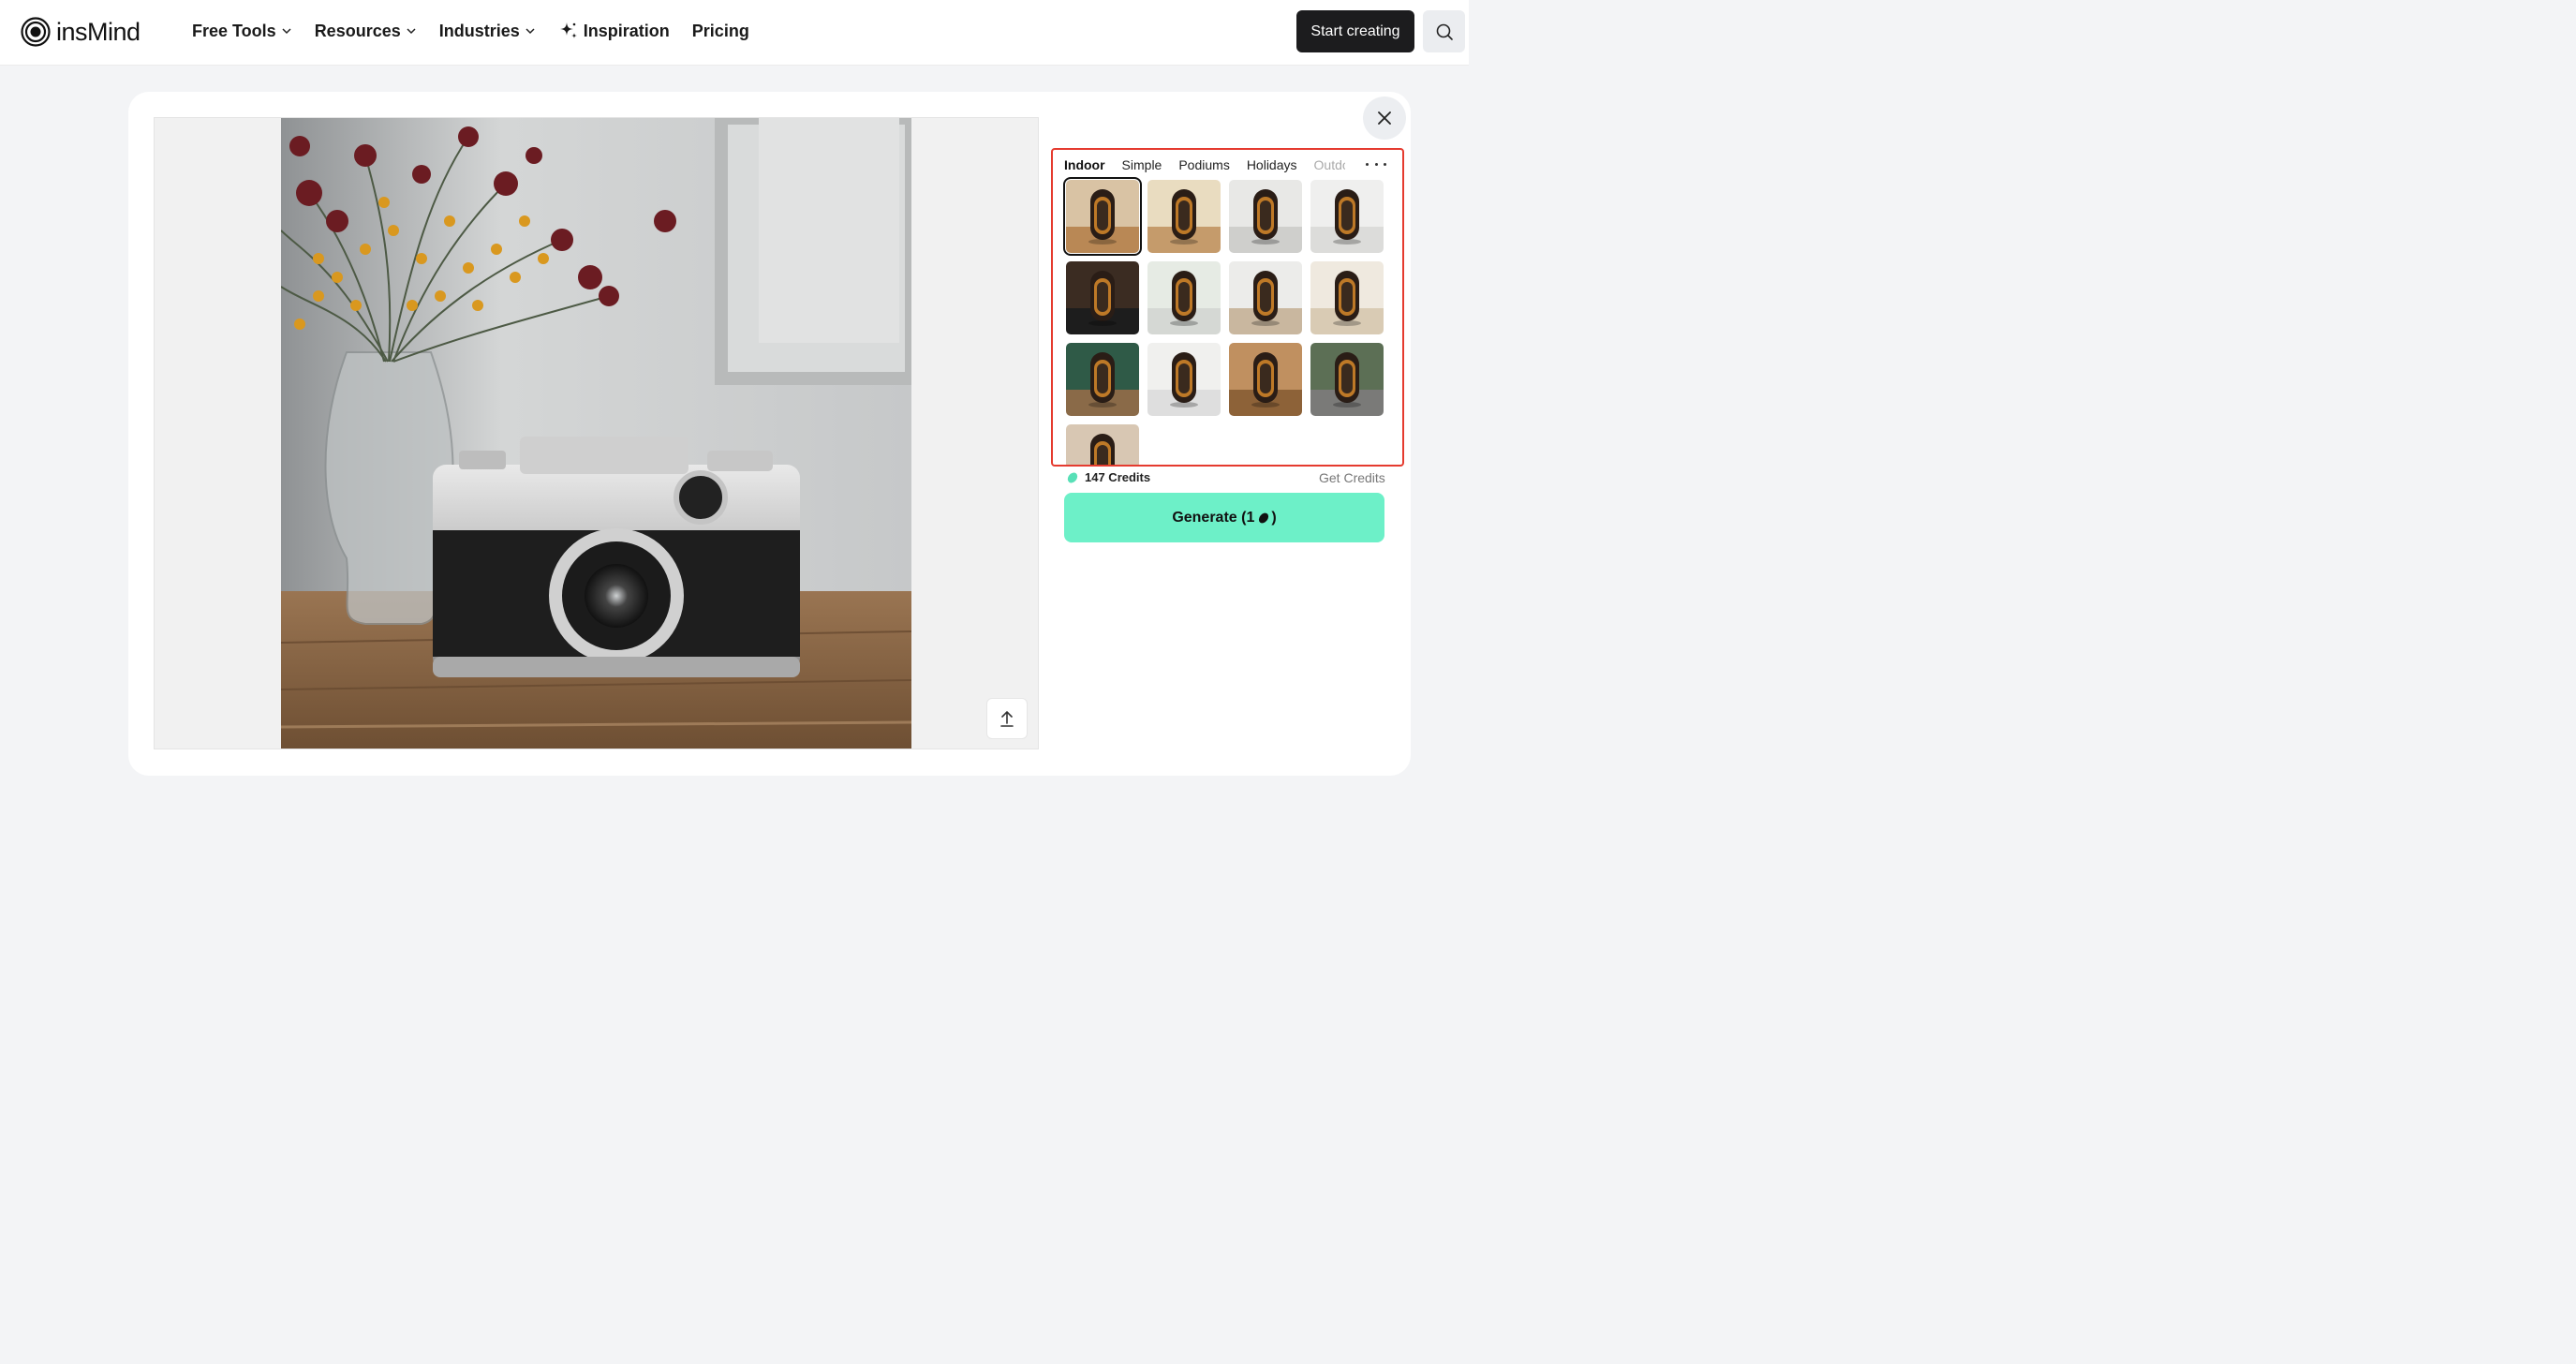  What do you see at coordinates (1084, 164) in the screenshot?
I see `tab-indoor: Indoor` at bounding box center [1084, 164].